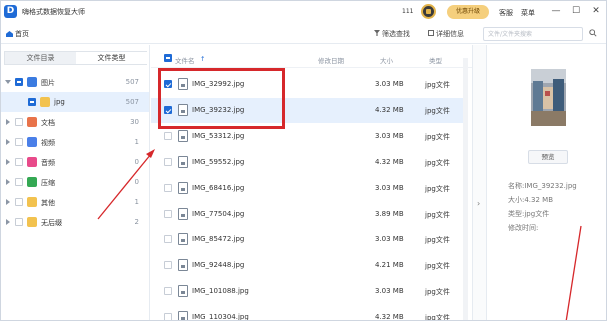 This screenshot has height=321, width=607. What do you see at coordinates (307, 291) in the screenshot?
I see `table-row: IMG_101088.jpg 3.03 MB jpg文件` at bounding box center [307, 291].